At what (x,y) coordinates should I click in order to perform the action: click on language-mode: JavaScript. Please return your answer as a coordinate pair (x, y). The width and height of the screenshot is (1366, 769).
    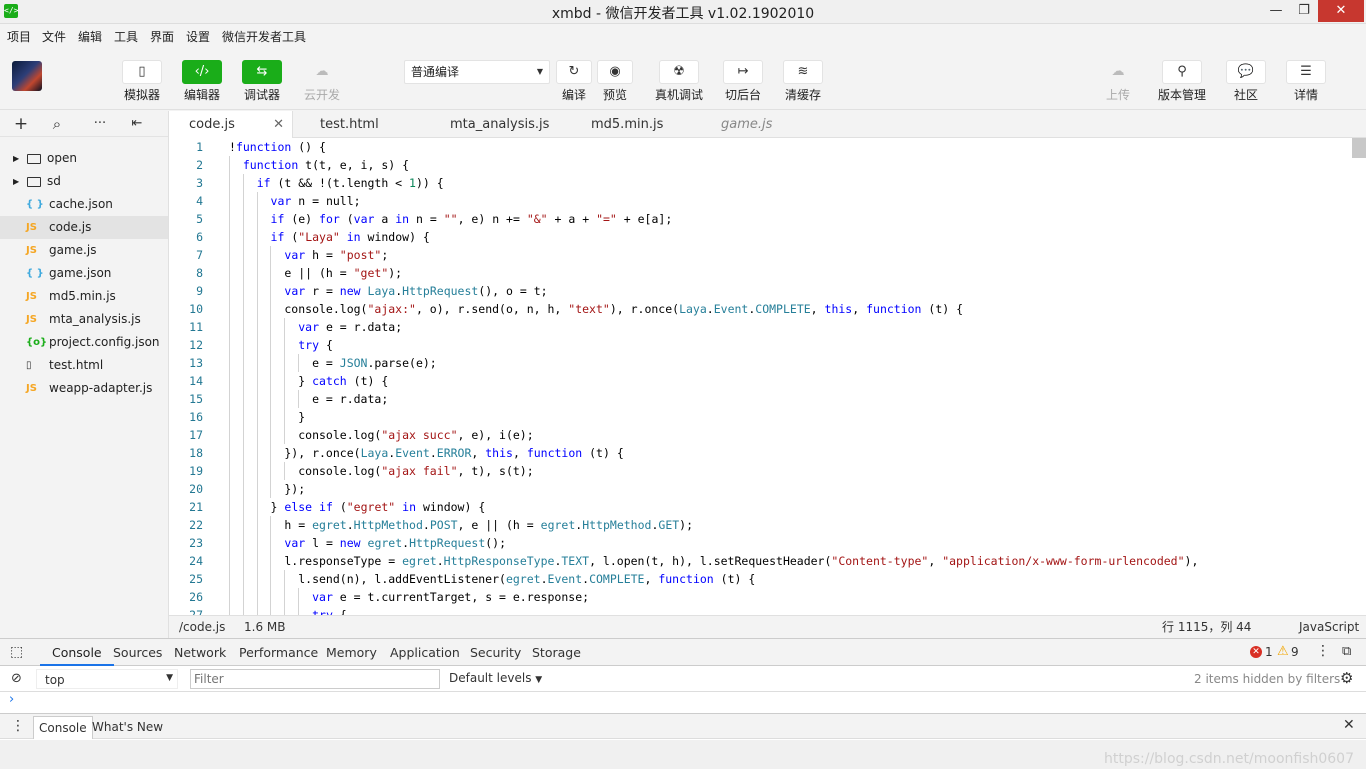
    Looking at the image, I should click on (1329, 627).